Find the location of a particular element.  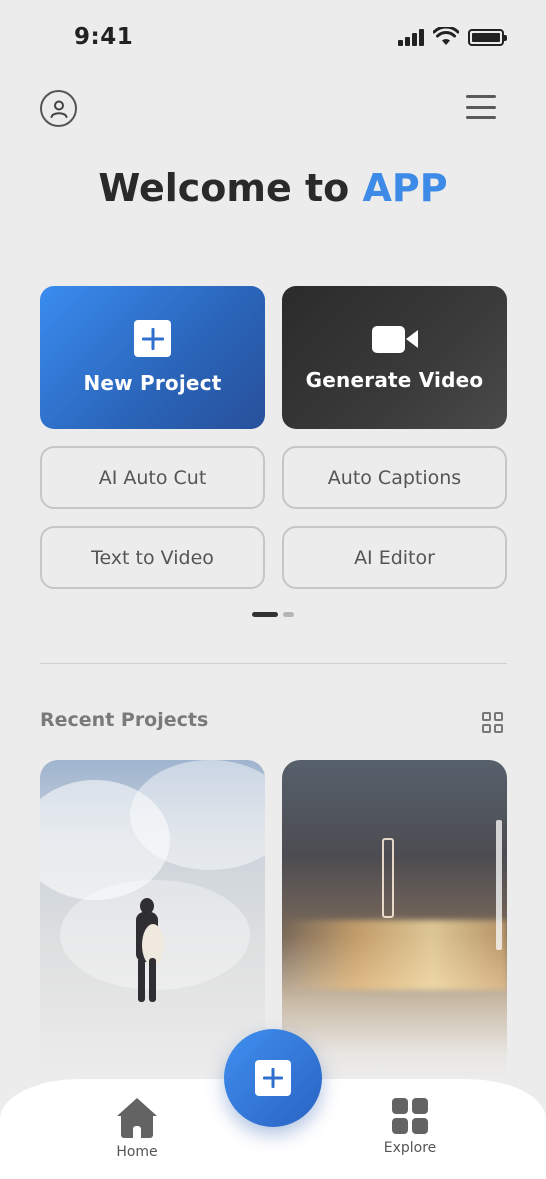

auto-captions-button: Auto Captions is located at coordinates (394, 477).